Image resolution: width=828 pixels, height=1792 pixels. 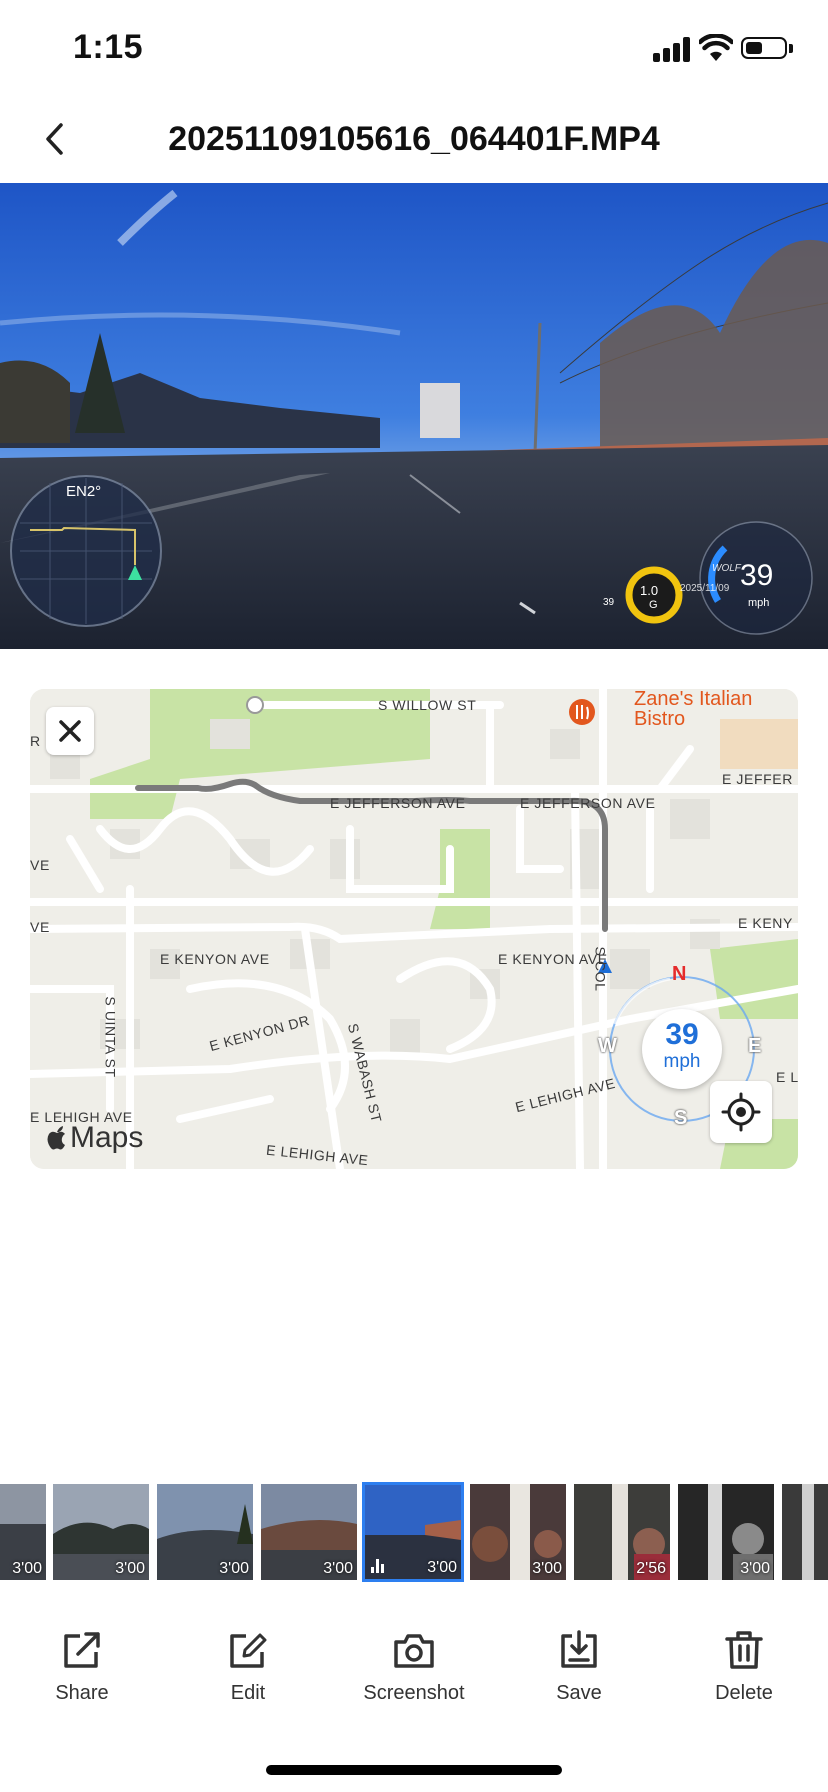 I want to click on share-button: Share, so click(x=82, y=1667).